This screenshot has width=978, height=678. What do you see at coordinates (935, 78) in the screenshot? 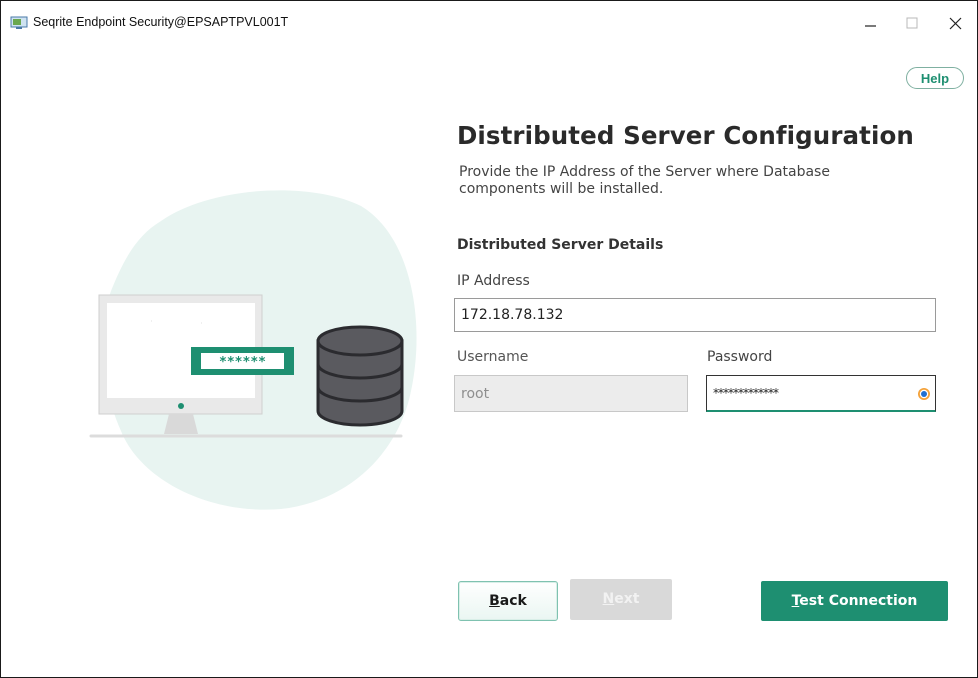
I see `help-button: Help` at bounding box center [935, 78].